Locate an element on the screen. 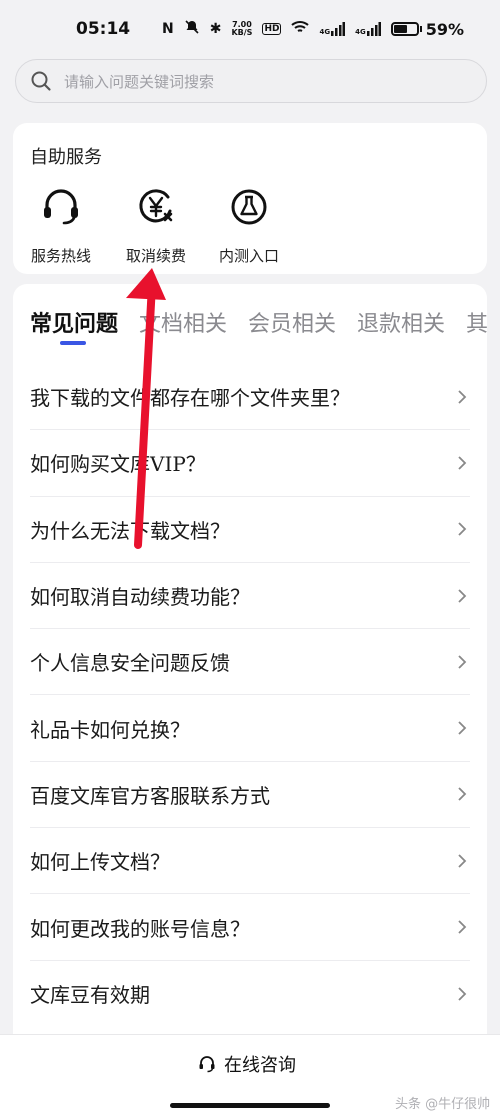 The width and height of the screenshot is (500, 1117). faq-question: 我下载的文件都存在哪个文件夹里？ is located at coordinates (190, 398).